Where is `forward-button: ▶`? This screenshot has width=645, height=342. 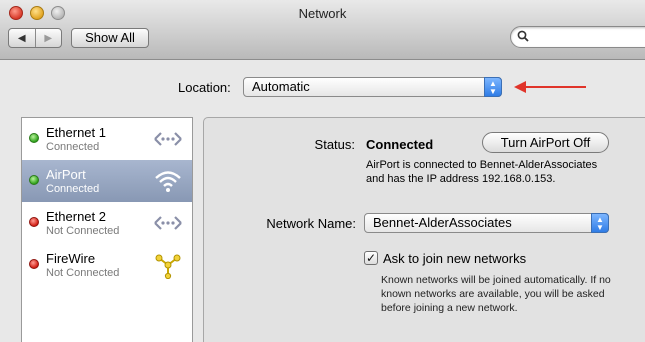 forward-button: ▶ is located at coordinates (48, 38).